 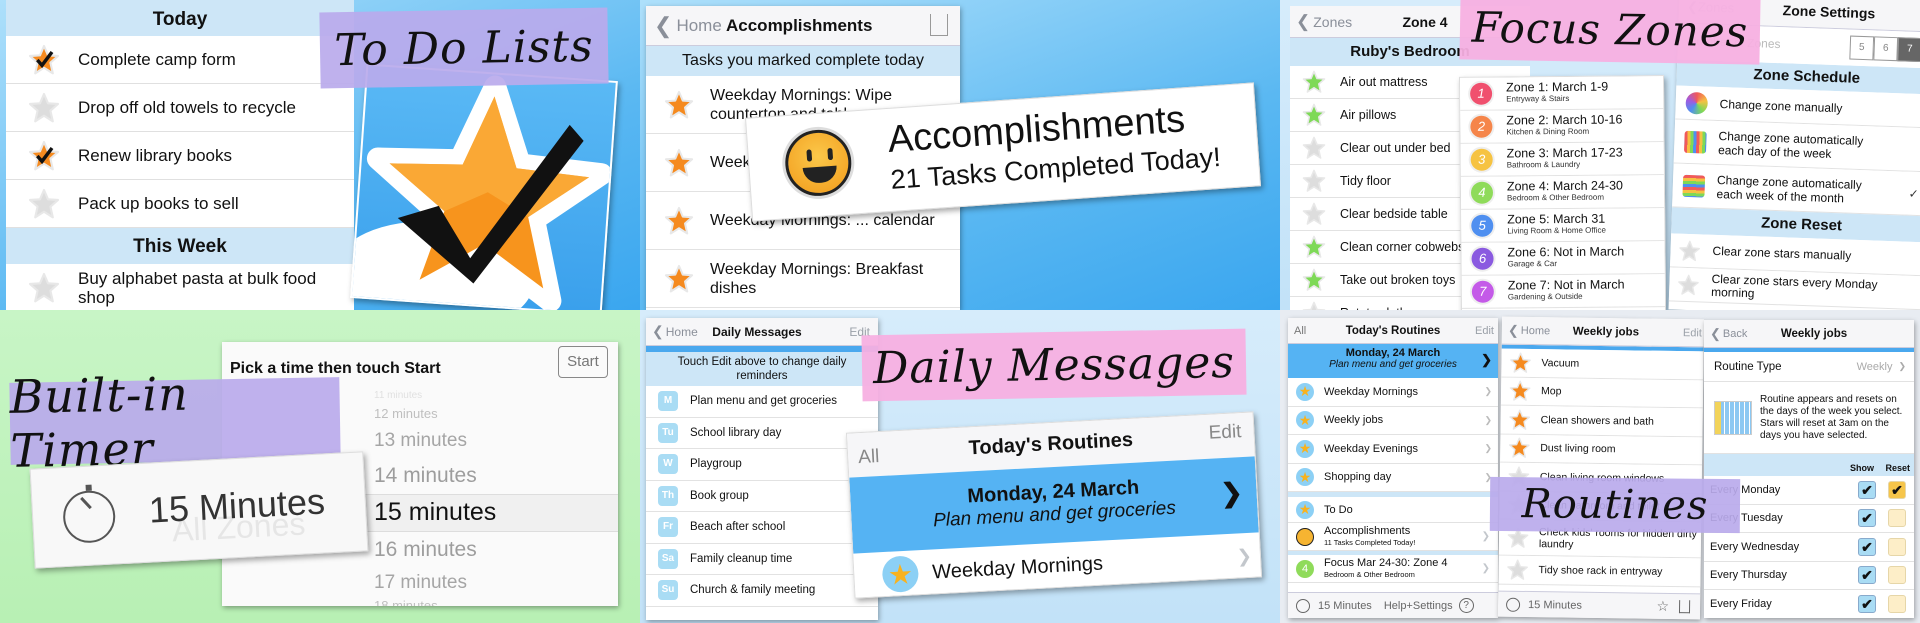 What do you see at coordinates (1897, 489) in the screenshot?
I see `reset-checkbox: ✔` at bounding box center [1897, 489].